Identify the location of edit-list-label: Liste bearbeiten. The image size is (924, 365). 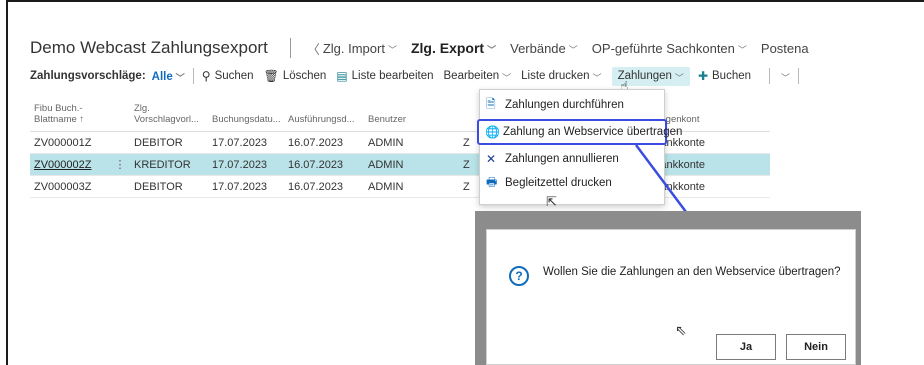
(392, 76).